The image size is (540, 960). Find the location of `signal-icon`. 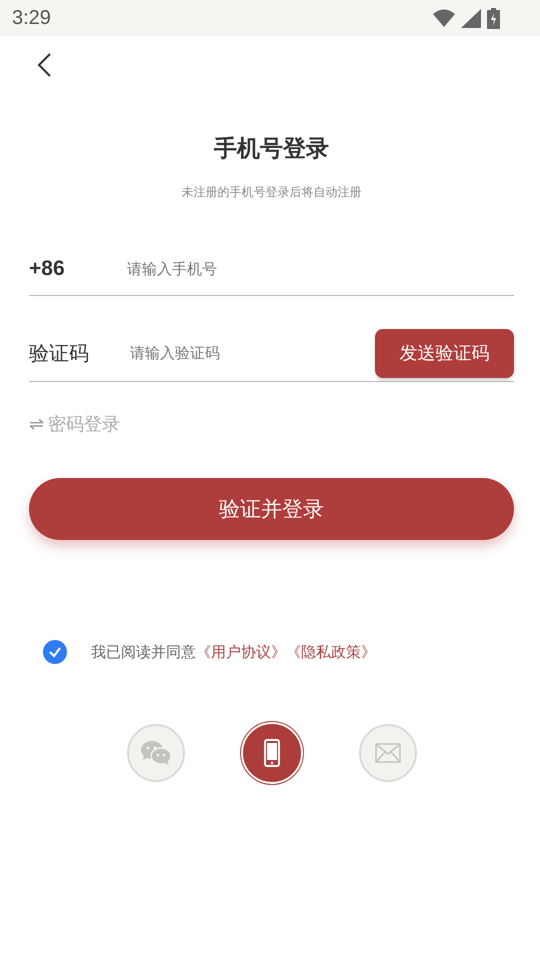

signal-icon is located at coordinates (471, 18).